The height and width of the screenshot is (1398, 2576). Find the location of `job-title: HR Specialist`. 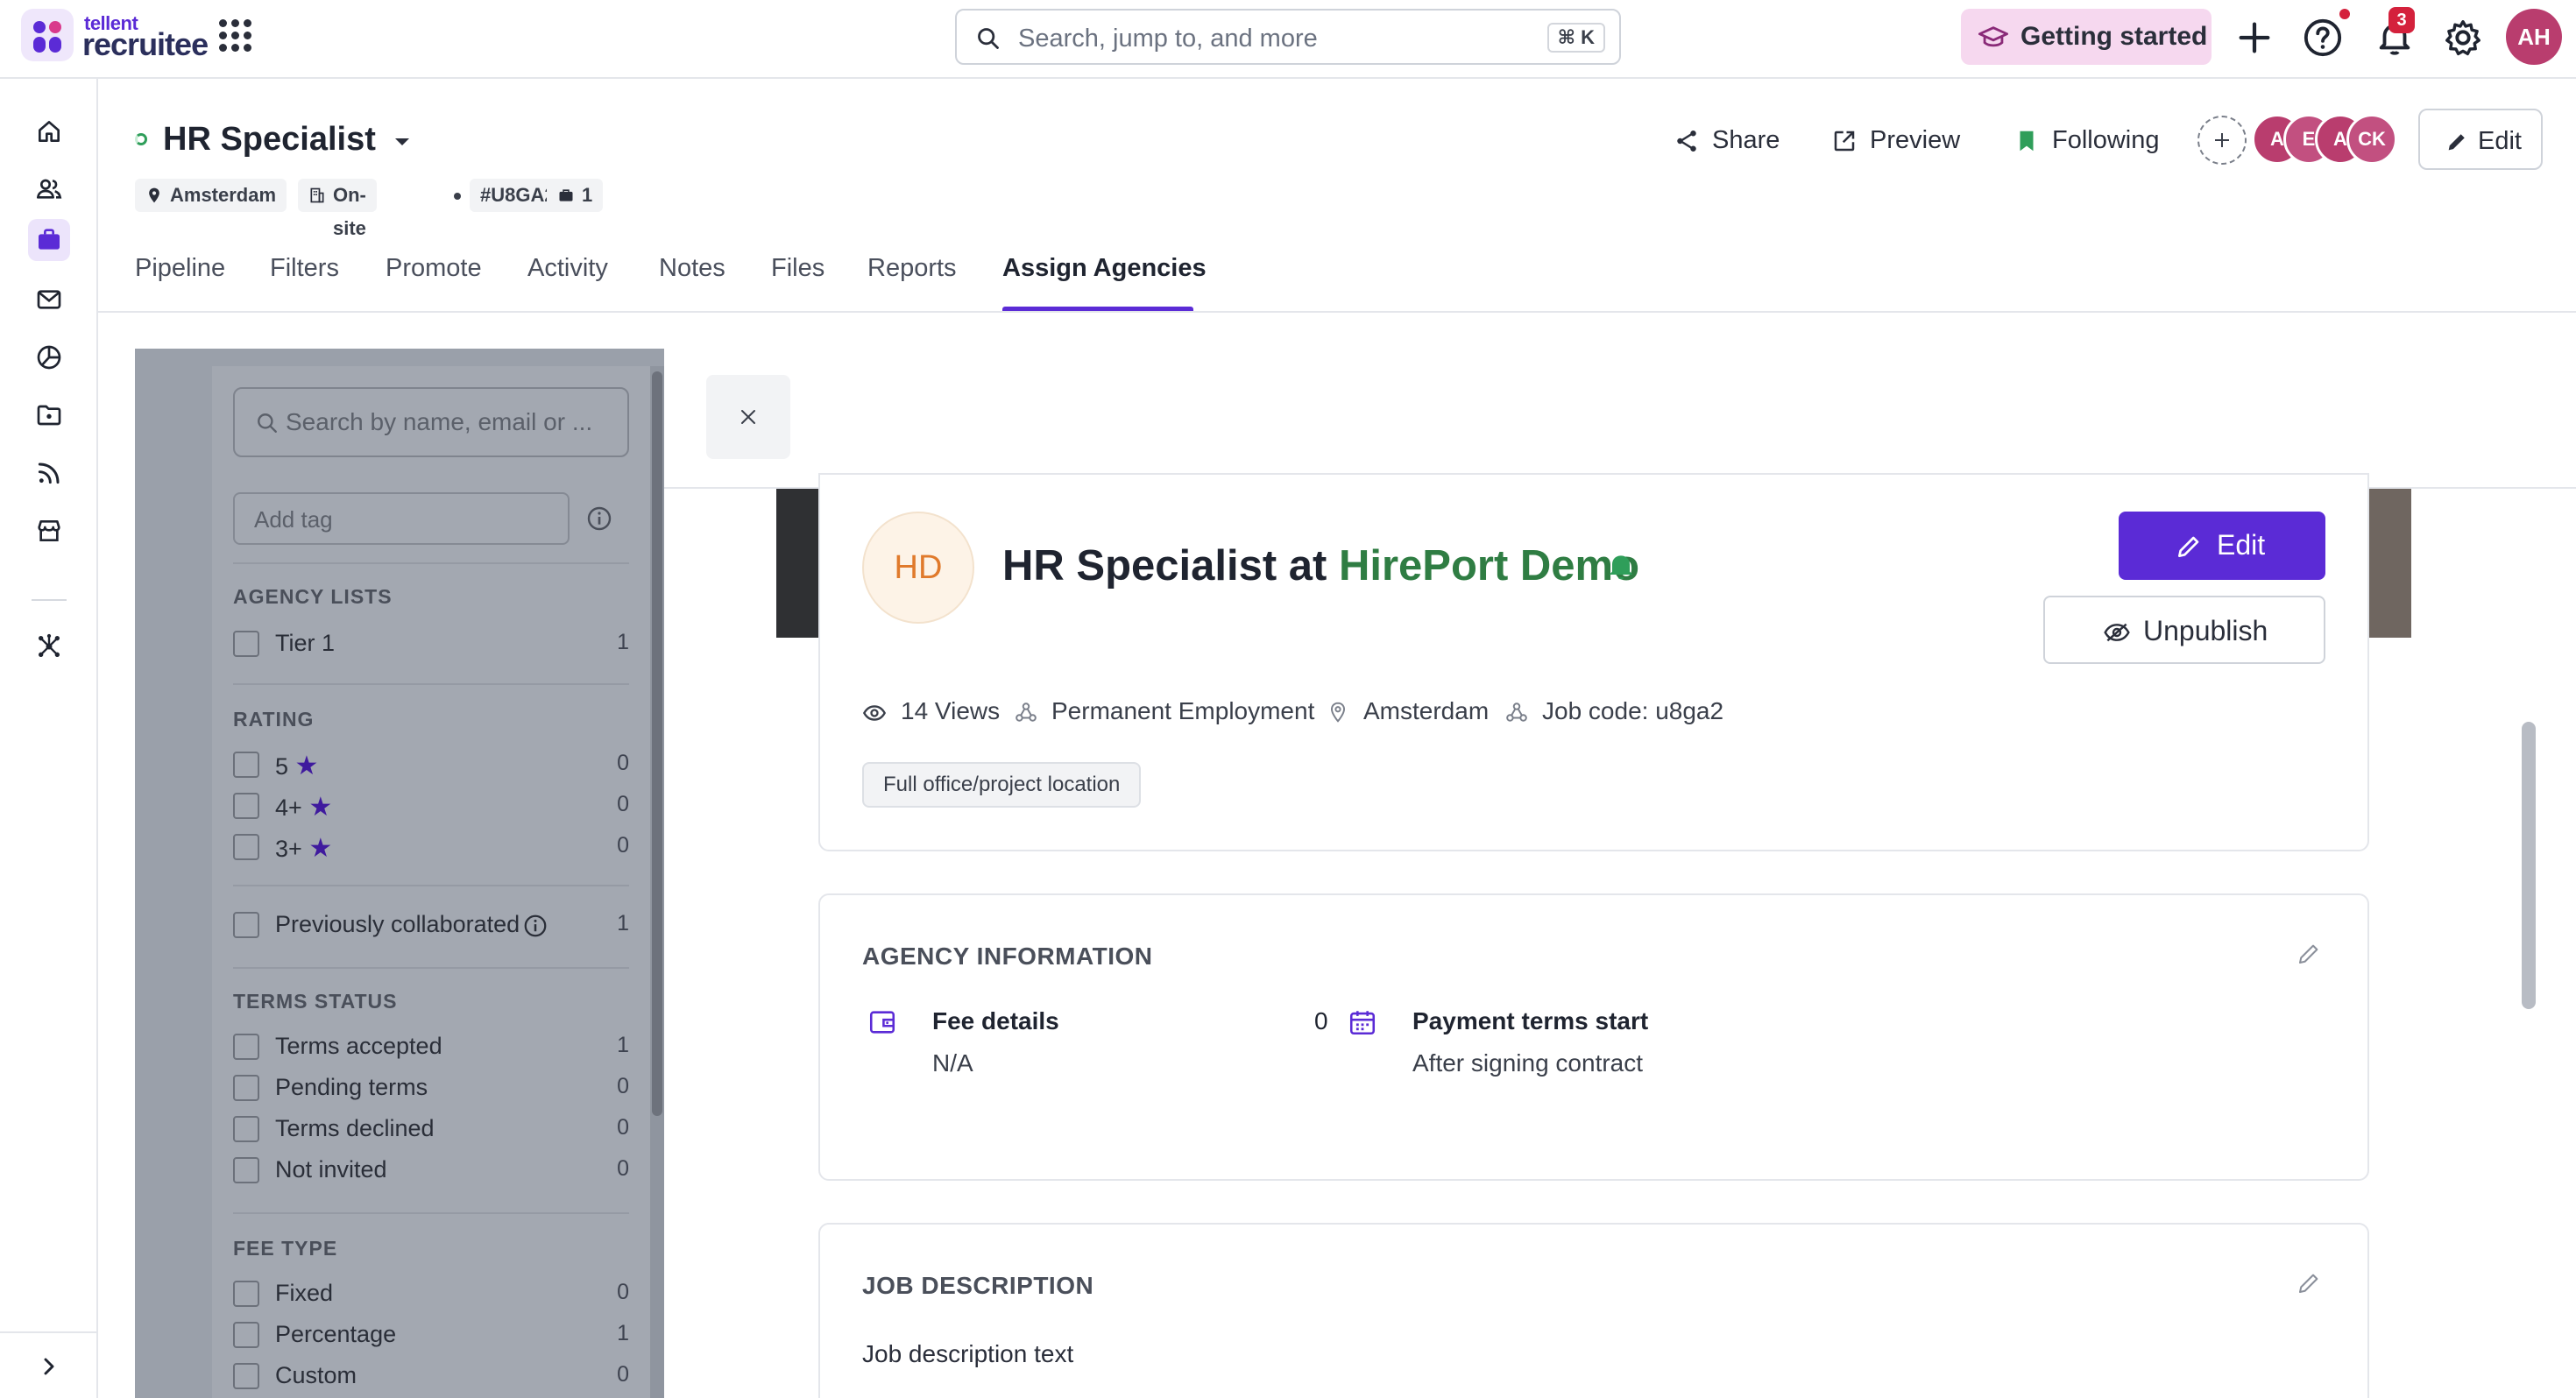

job-title: HR Specialist is located at coordinates (269, 140).